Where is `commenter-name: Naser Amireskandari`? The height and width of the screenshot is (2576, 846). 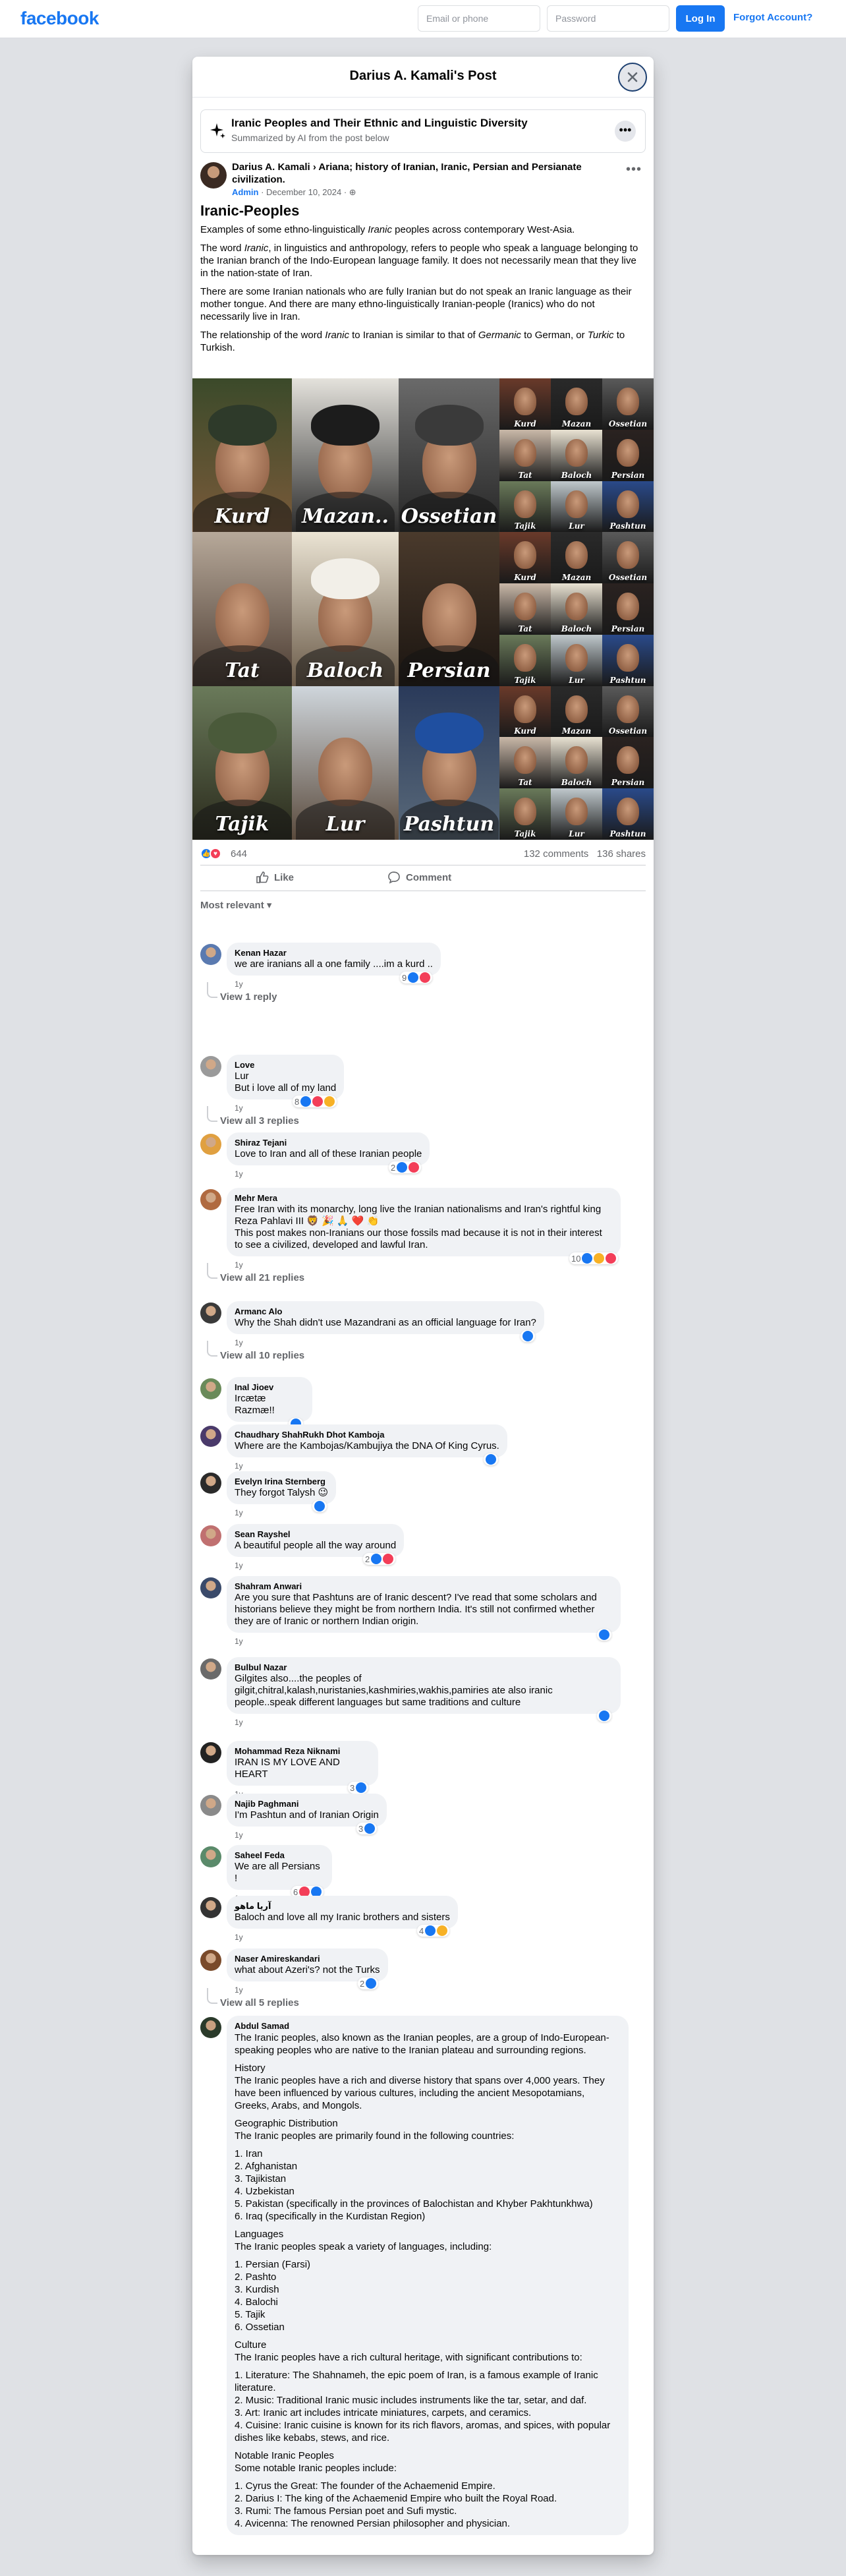 commenter-name: Naser Amireskandari is located at coordinates (307, 1959).